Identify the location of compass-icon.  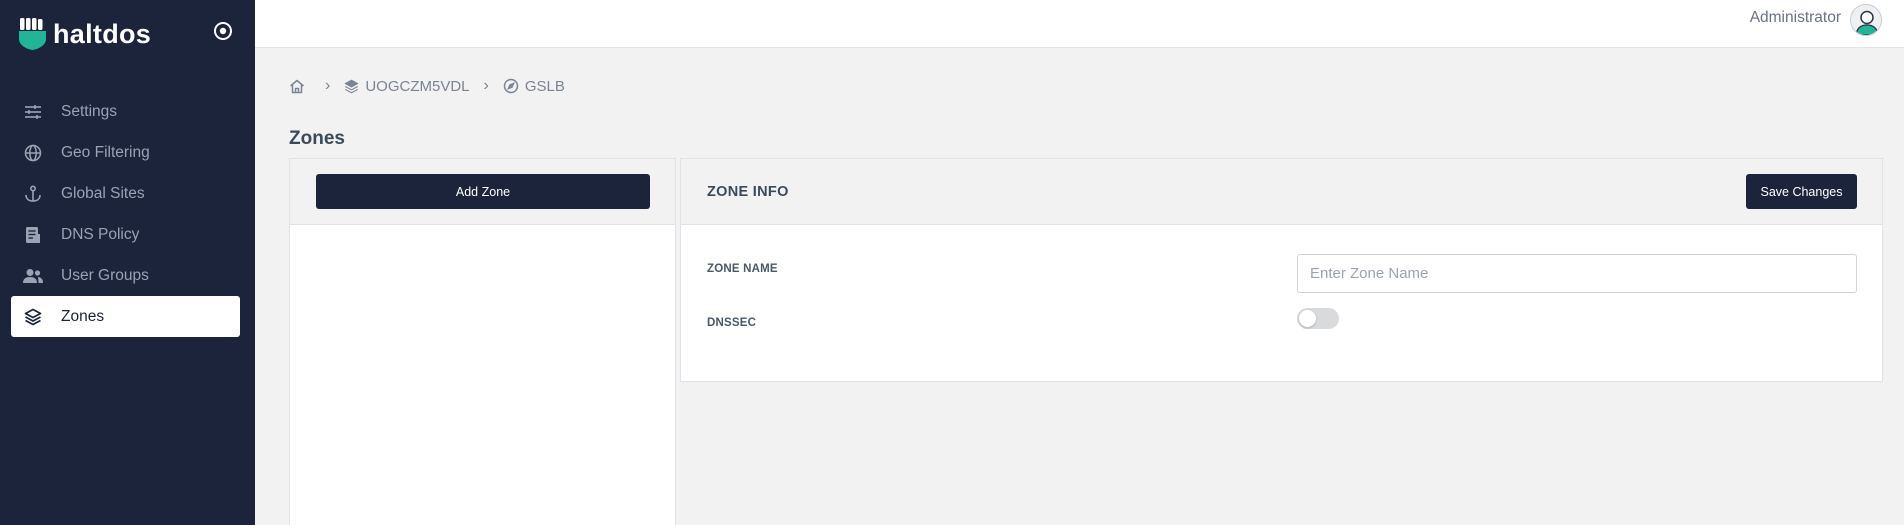
(511, 86).